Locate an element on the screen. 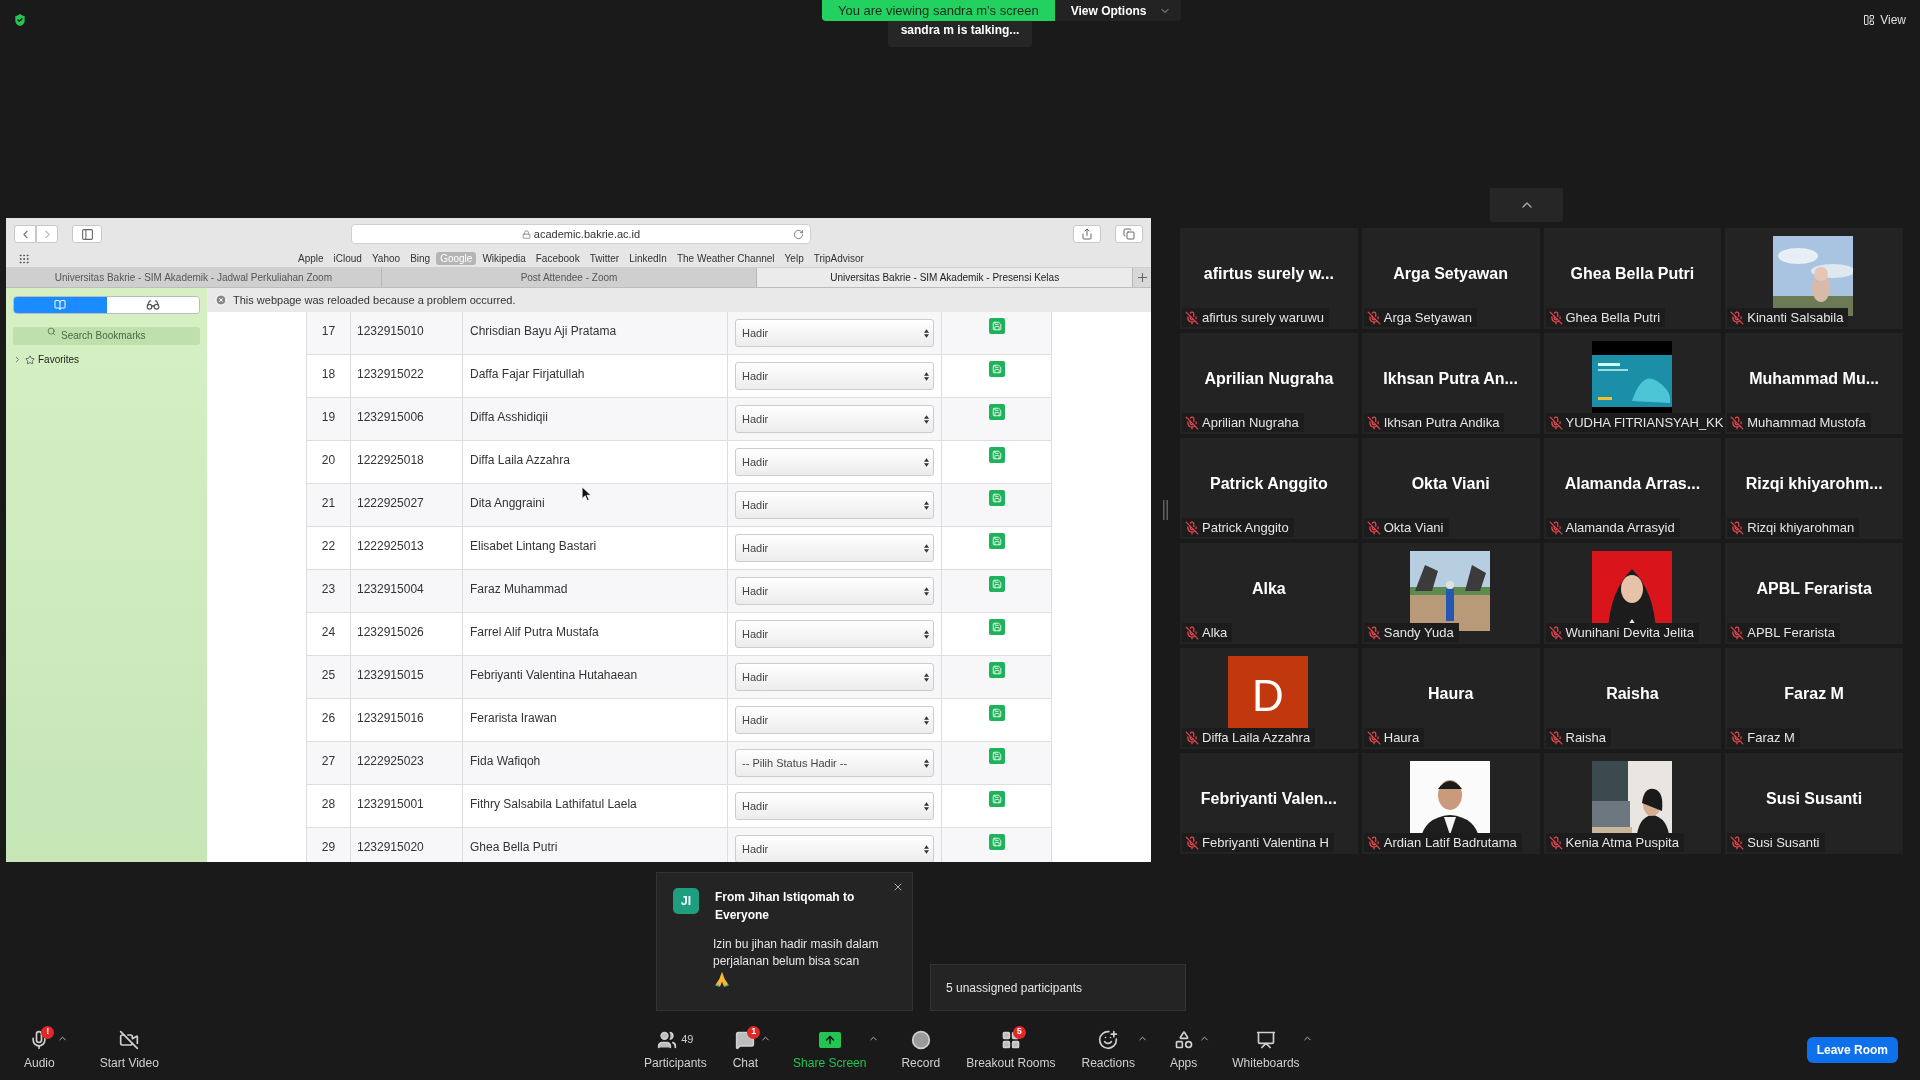 The height and width of the screenshot is (1080, 1920). toolbar-button: Reactions is located at coordinates (1108, 1050).